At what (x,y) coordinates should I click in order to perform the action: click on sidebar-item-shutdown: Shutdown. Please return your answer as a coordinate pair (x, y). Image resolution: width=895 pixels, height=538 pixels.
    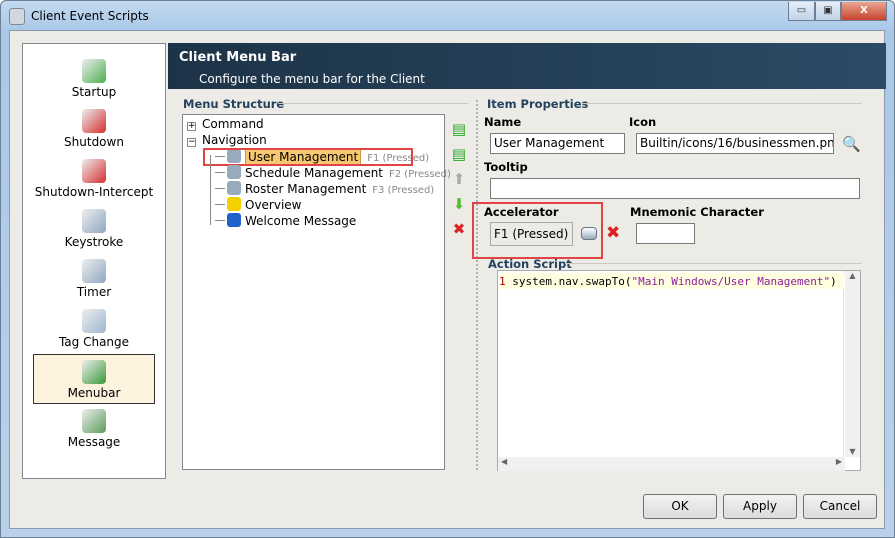
    Looking at the image, I should click on (94, 129).